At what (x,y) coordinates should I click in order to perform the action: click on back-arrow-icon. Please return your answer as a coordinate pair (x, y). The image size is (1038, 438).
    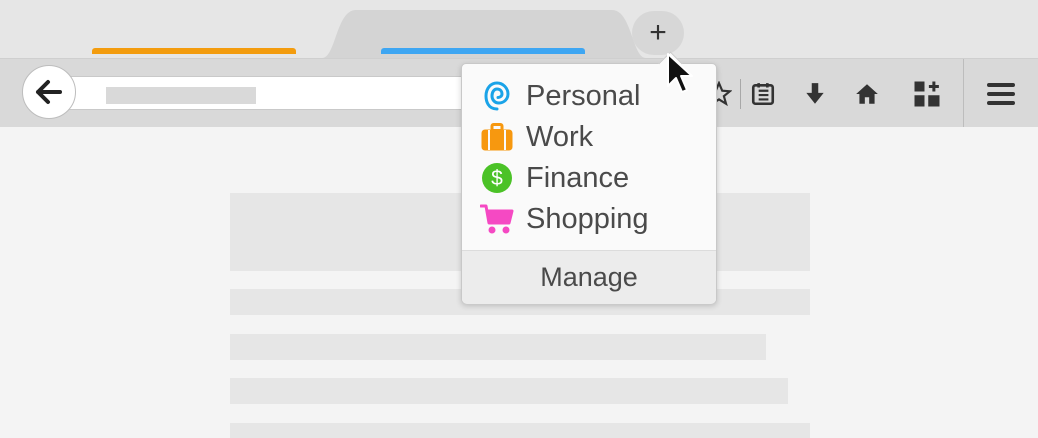
    Looking at the image, I should click on (49, 92).